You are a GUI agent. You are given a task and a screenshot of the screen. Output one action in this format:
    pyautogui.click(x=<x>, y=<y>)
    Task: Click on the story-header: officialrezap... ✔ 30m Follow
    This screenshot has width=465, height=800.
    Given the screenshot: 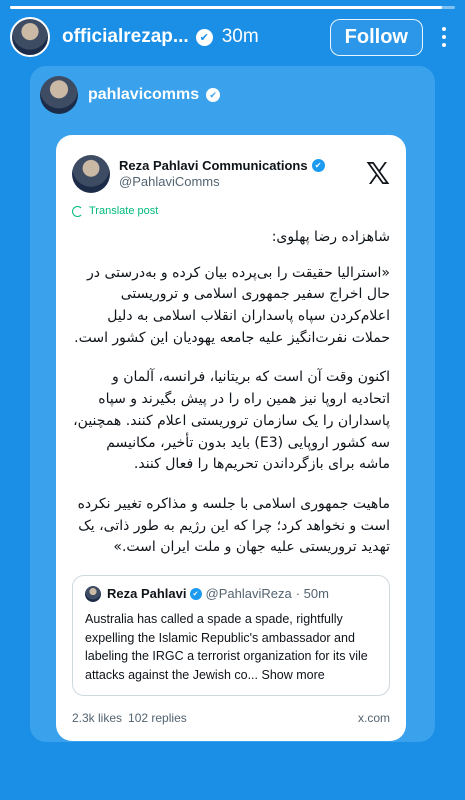 What is the action you would take?
    pyautogui.click(x=232, y=37)
    